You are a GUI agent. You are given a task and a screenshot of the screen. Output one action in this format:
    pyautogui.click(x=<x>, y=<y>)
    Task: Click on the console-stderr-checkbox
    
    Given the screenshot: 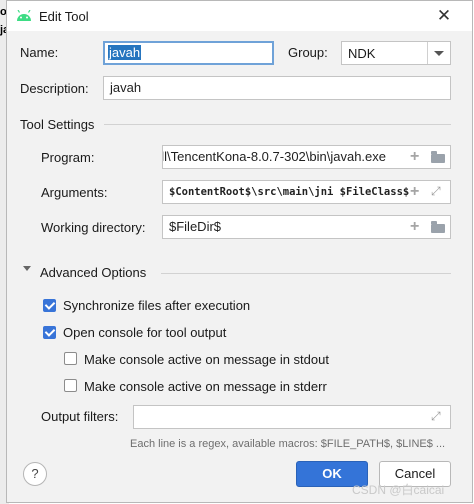 What is the action you would take?
    pyautogui.click(x=70, y=385)
    